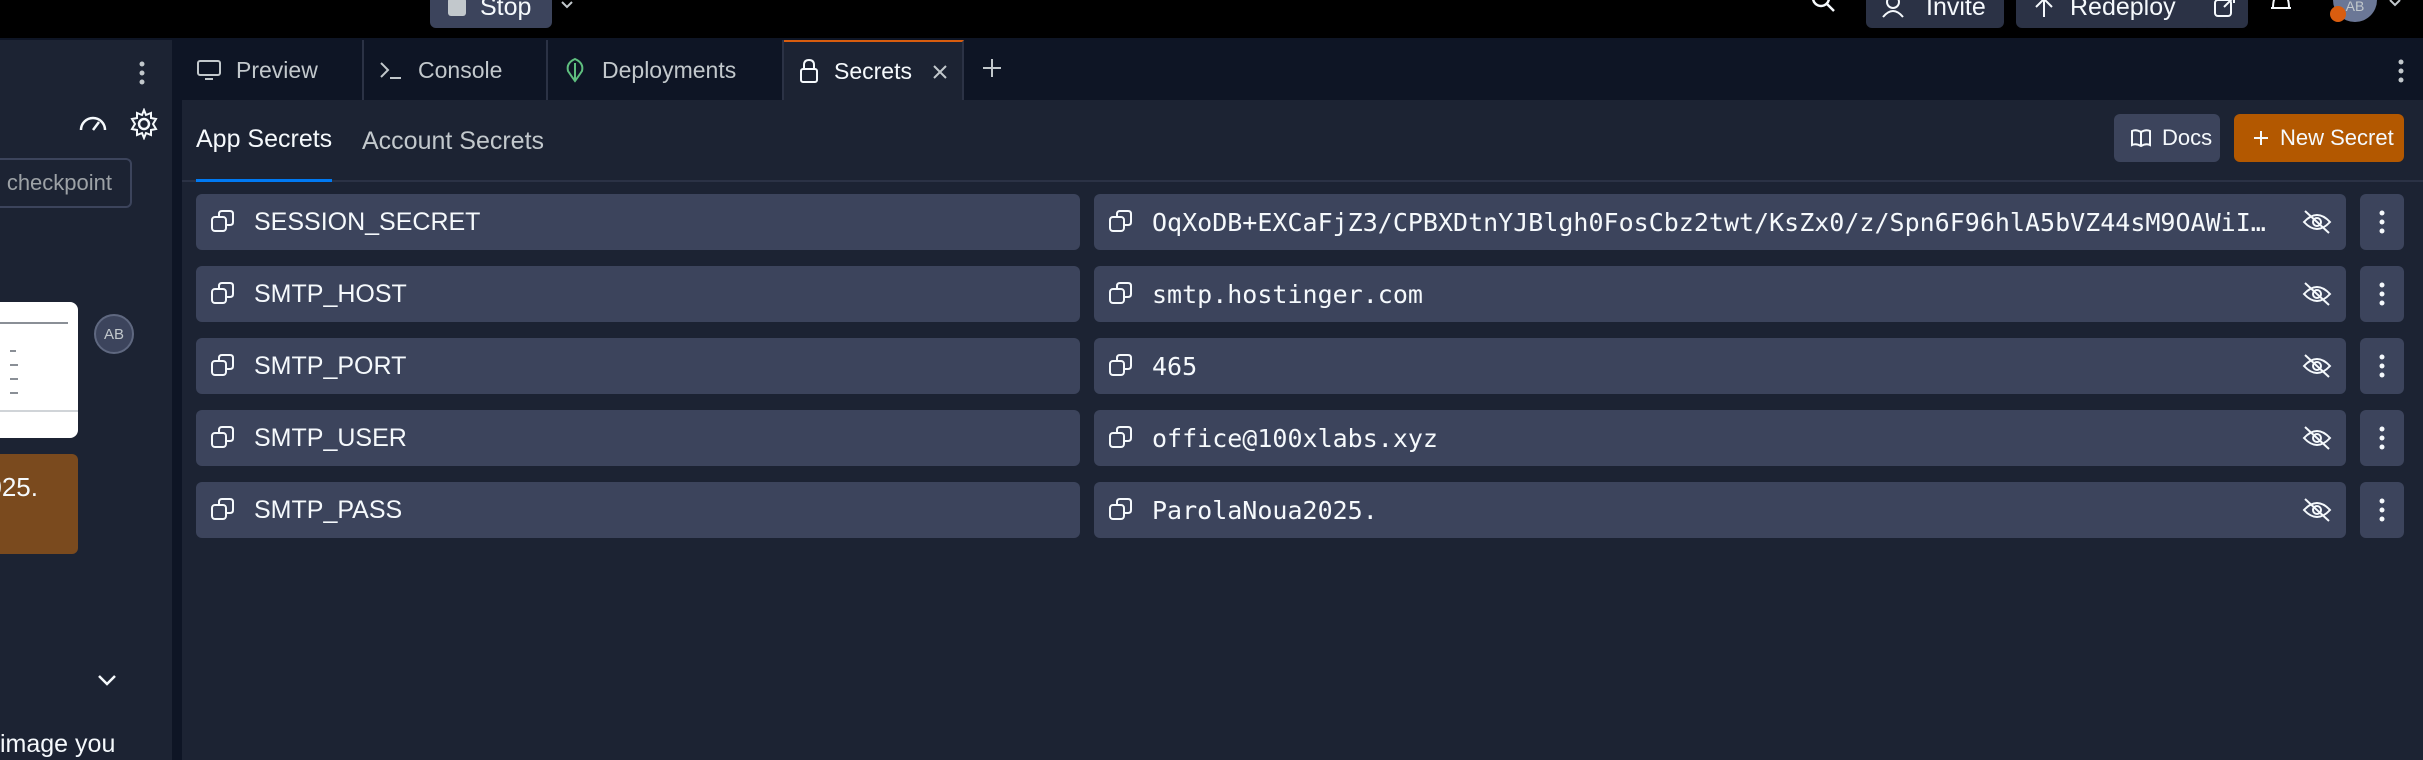  What do you see at coordinates (39, 411) in the screenshot?
I see `thumbnail-footer` at bounding box center [39, 411].